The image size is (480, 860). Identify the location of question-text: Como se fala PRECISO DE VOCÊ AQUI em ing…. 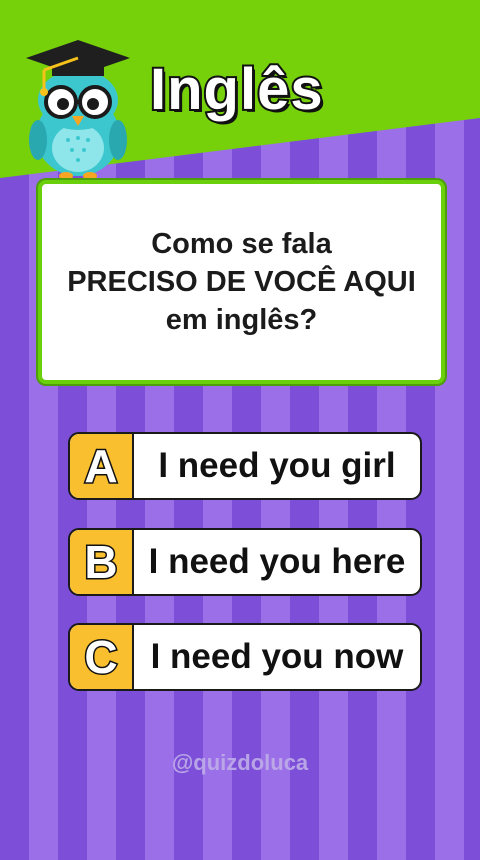
(241, 282).